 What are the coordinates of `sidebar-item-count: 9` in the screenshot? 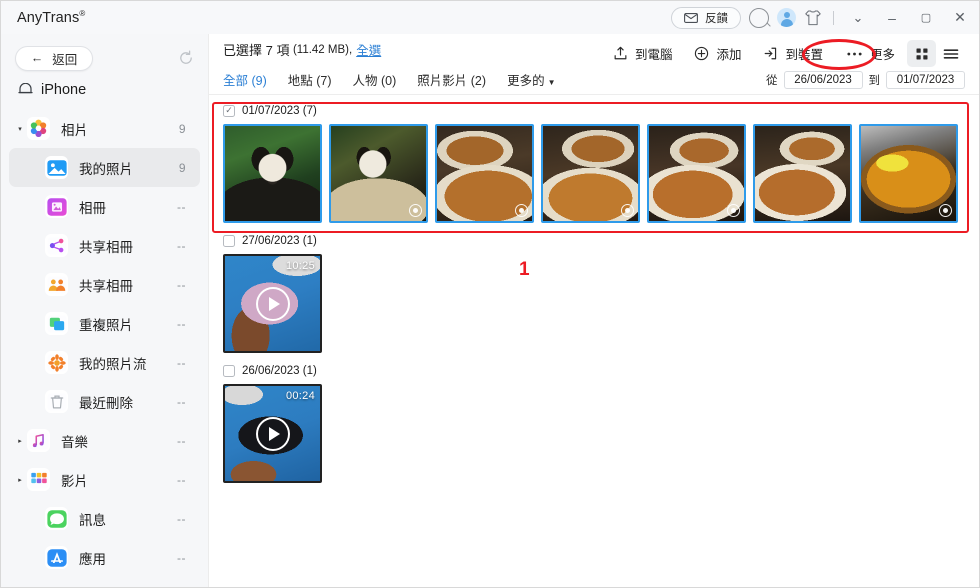 It's located at (182, 128).